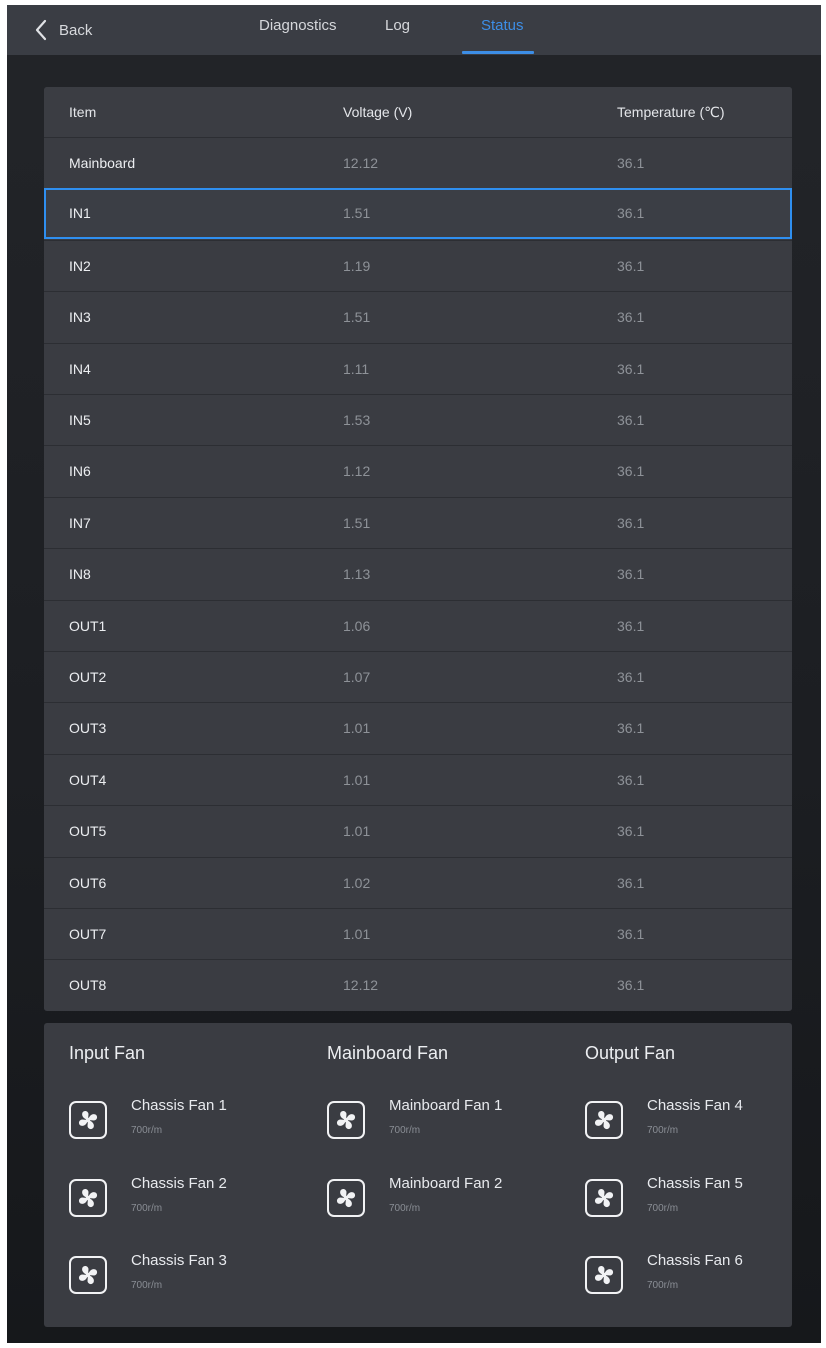  Describe the element at coordinates (80, 368) in the screenshot. I see `cell-item: IN4` at that location.